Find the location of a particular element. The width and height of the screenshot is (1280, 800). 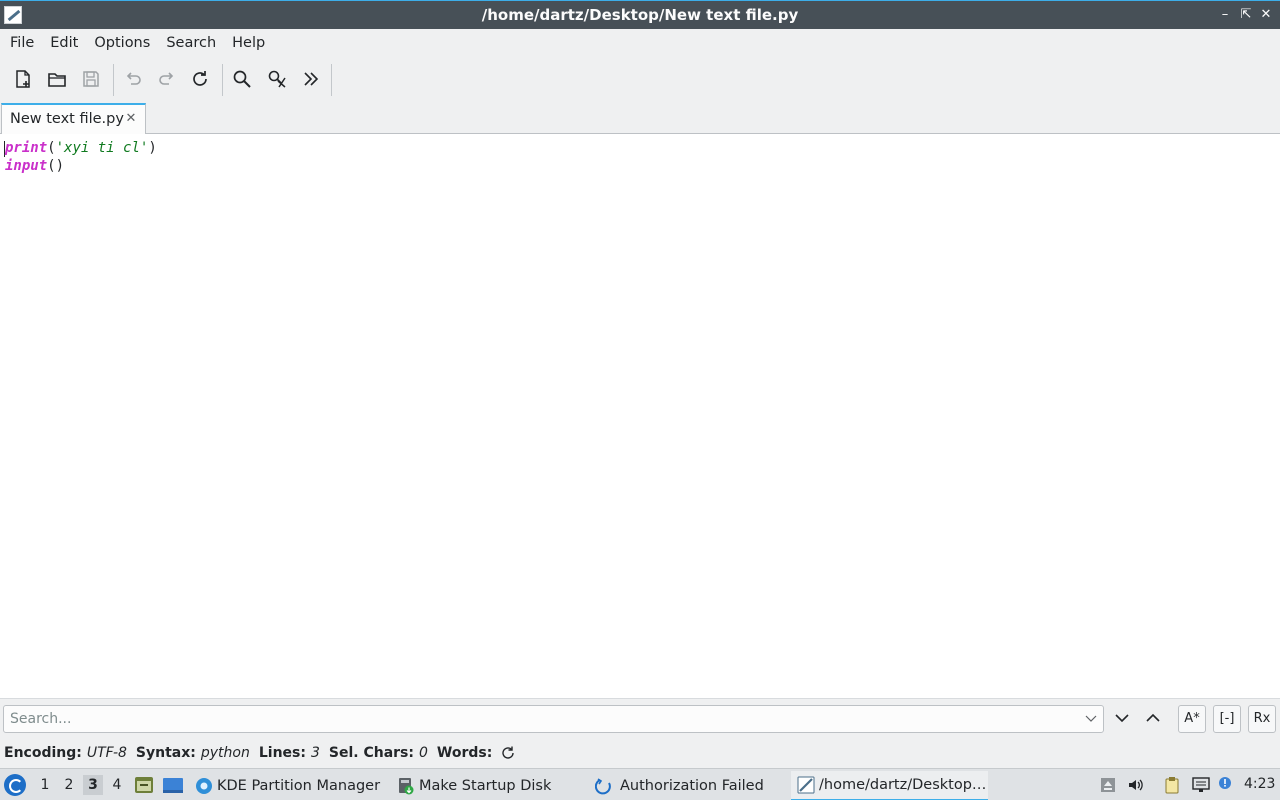

save-button is located at coordinates (91, 79).